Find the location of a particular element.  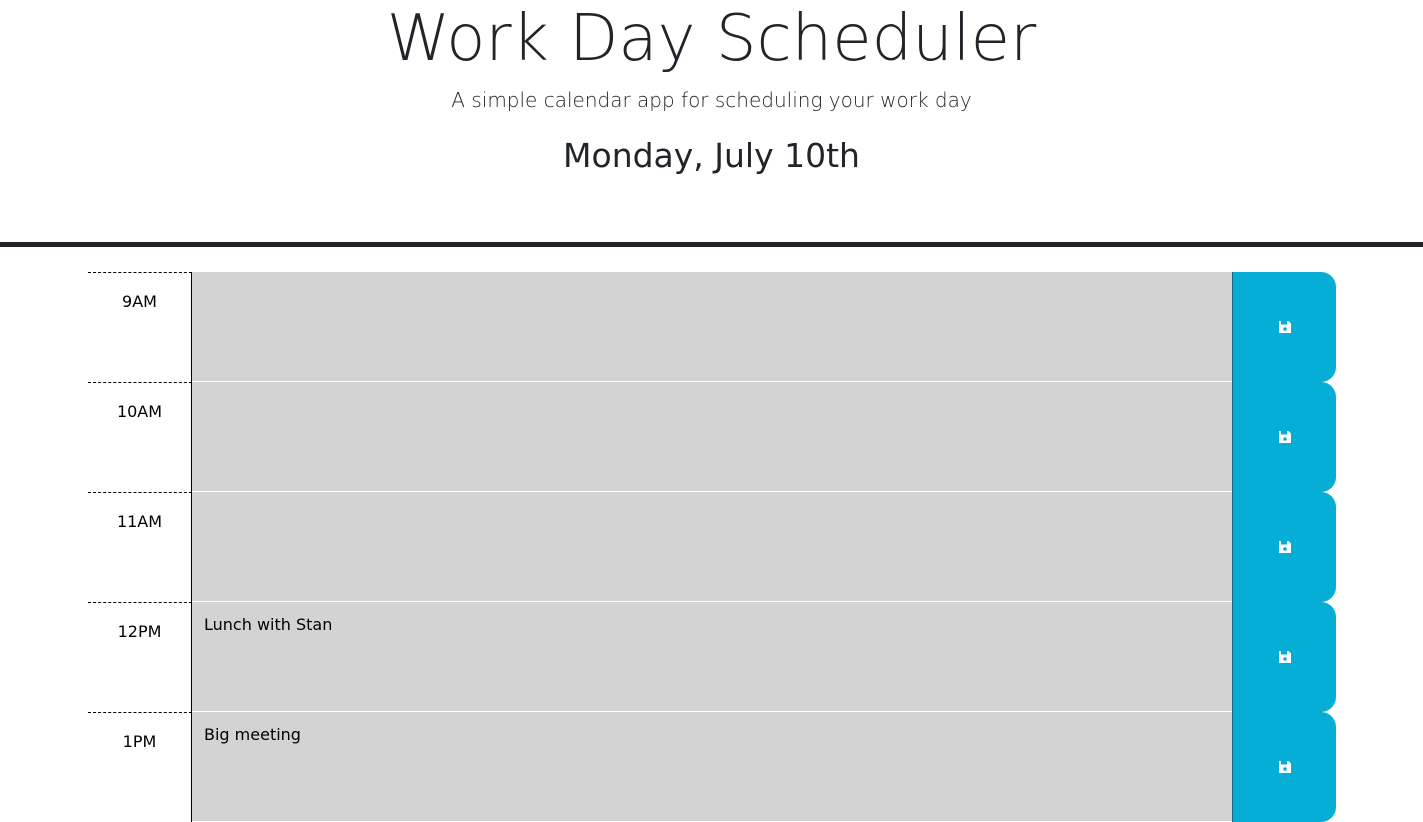

time-block: 9AM is located at coordinates (712, 327).